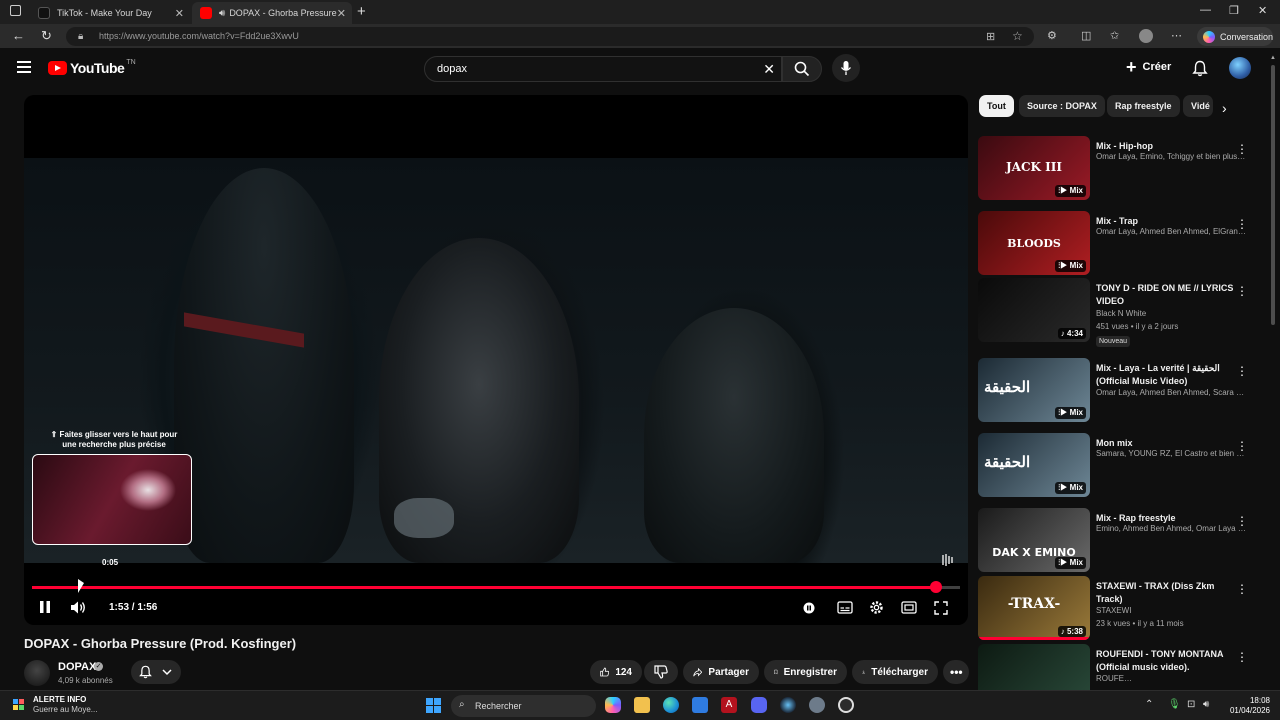  What do you see at coordinates (788, 705) in the screenshot?
I see `steam-icon` at bounding box center [788, 705].